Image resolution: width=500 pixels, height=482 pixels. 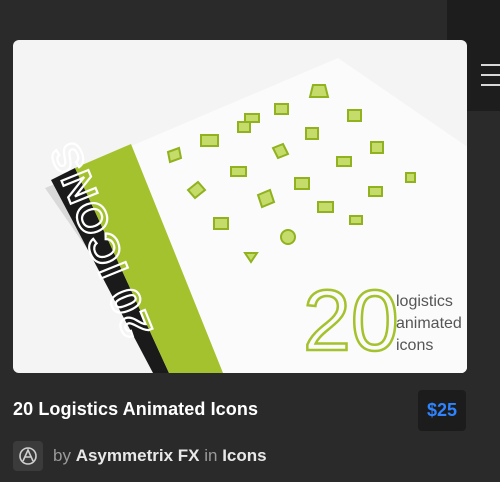 I want to click on tagline-line-2: animated, so click(x=429, y=323).